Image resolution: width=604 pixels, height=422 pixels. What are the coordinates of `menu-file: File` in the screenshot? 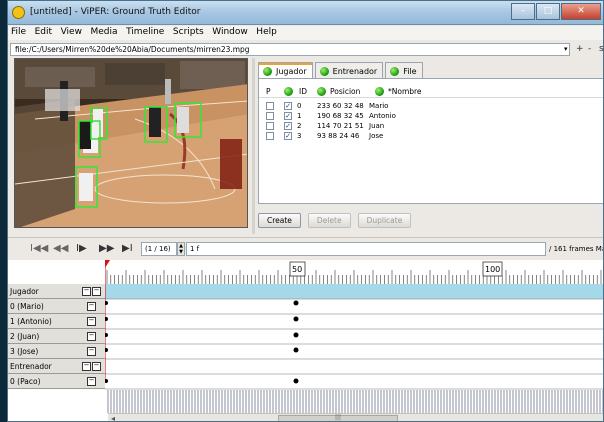 It's located at (18, 31).